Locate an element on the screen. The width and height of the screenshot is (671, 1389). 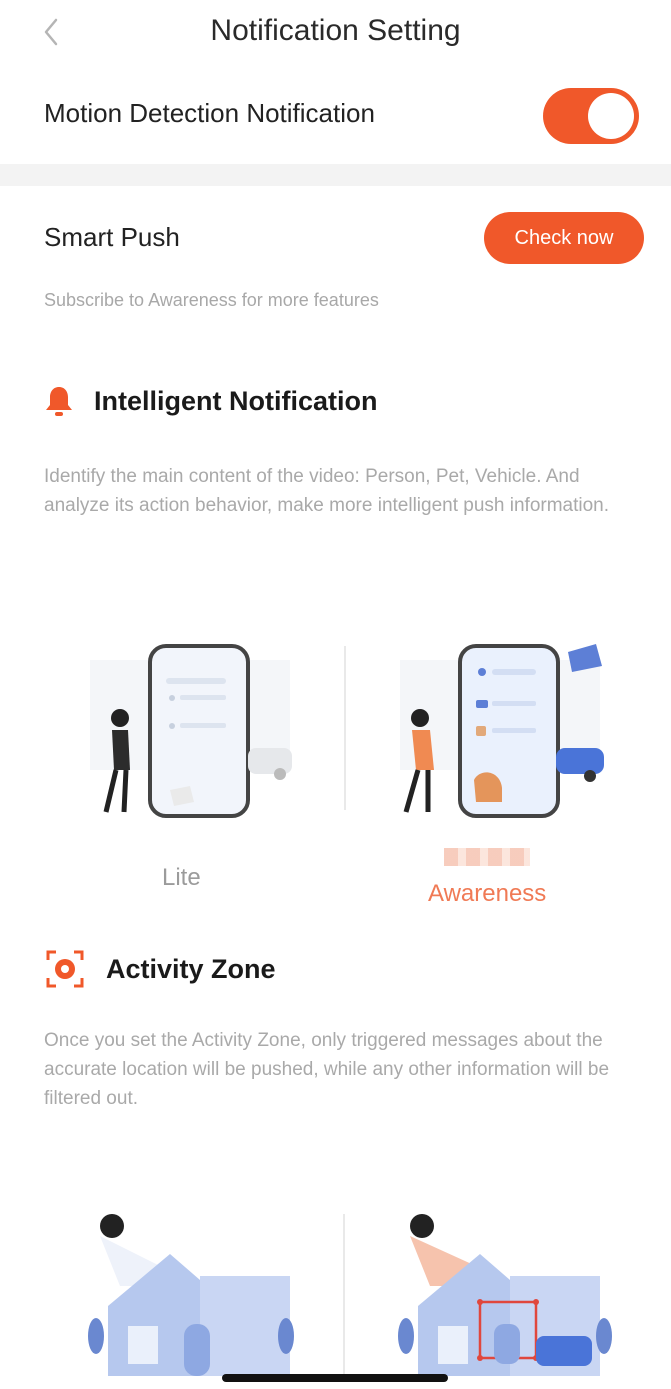
motion-detection-label: Motion Detection Notification is located at coordinates (209, 113).